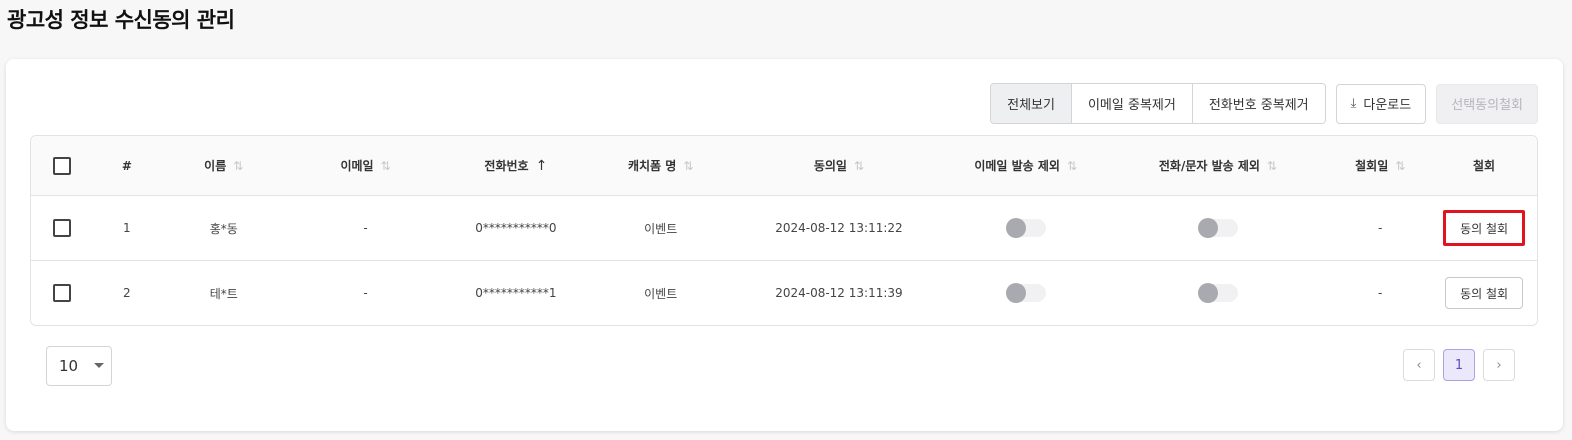 This screenshot has width=1572, height=440. What do you see at coordinates (1353, 103) in the screenshot?
I see `download-icon: ⤓` at bounding box center [1353, 103].